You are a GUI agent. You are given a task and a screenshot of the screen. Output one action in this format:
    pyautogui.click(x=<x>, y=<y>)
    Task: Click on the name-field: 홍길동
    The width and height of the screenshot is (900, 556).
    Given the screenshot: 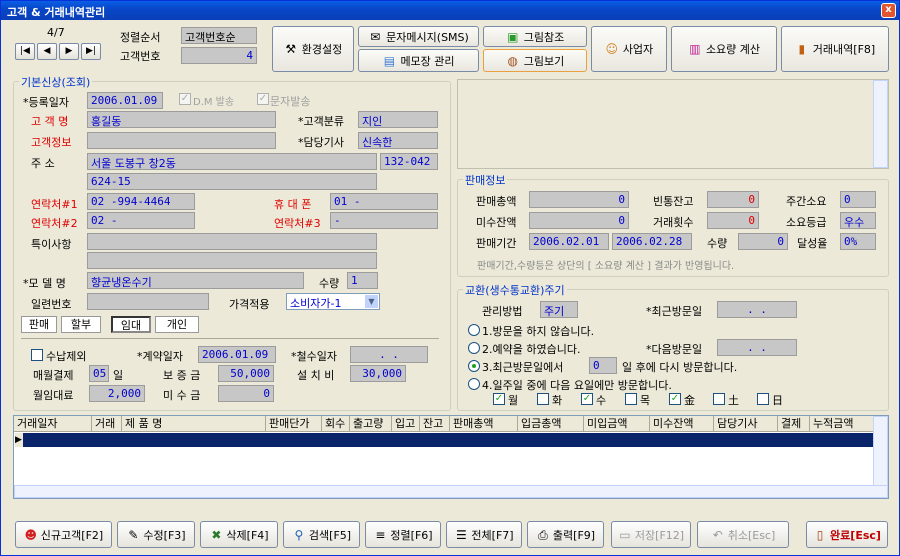 What is the action you would take?
    pyautogui.click(x=181, y=119)
    